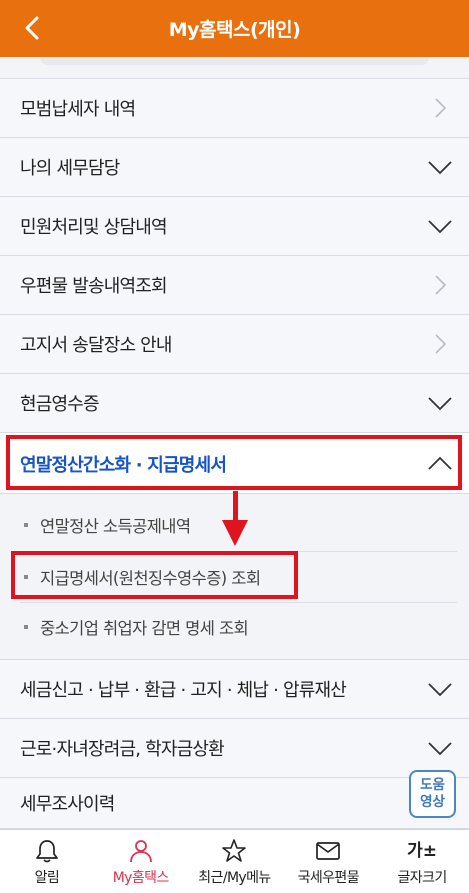 The width and height of the screenshot is (469, 893). I want to click on menu-item-exemplary-taxpayer: 모범납세자 내역, so click(234, 108).